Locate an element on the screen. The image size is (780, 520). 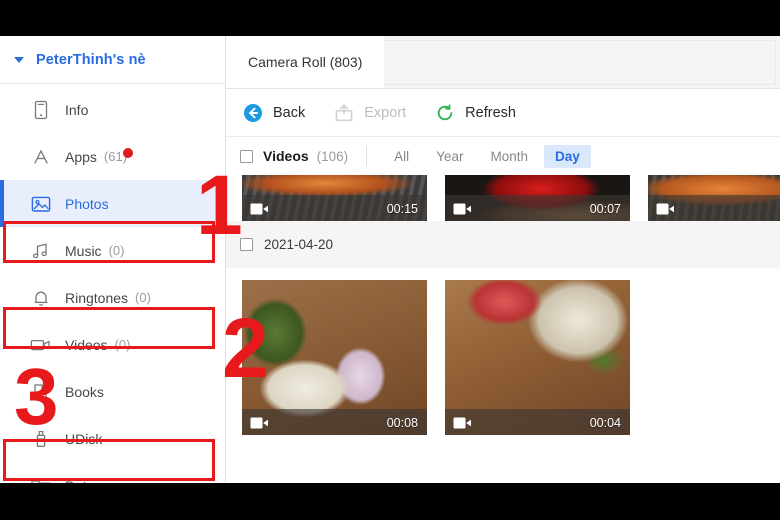
apps-update-badge-icon is located at coordinates (128, 152).